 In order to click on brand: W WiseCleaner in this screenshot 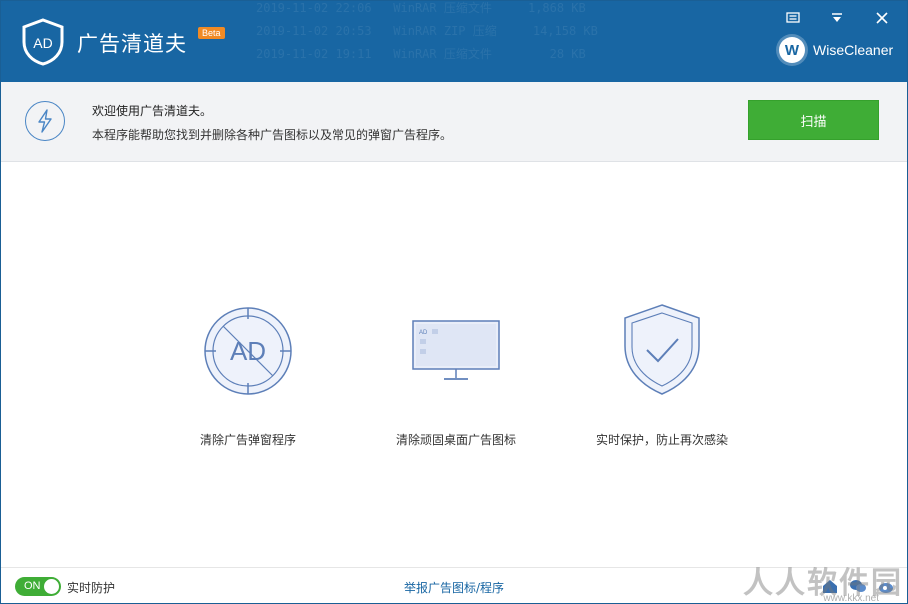, I will do `click(836, 50)`.